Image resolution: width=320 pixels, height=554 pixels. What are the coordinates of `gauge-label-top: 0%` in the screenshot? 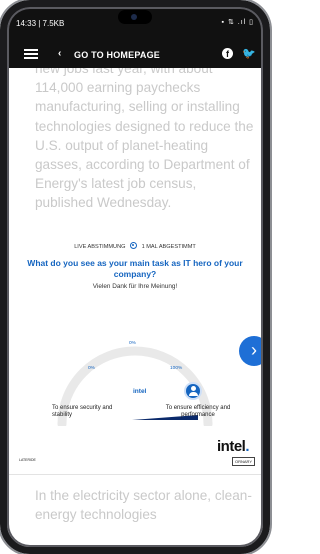 It's located at (132, 343).